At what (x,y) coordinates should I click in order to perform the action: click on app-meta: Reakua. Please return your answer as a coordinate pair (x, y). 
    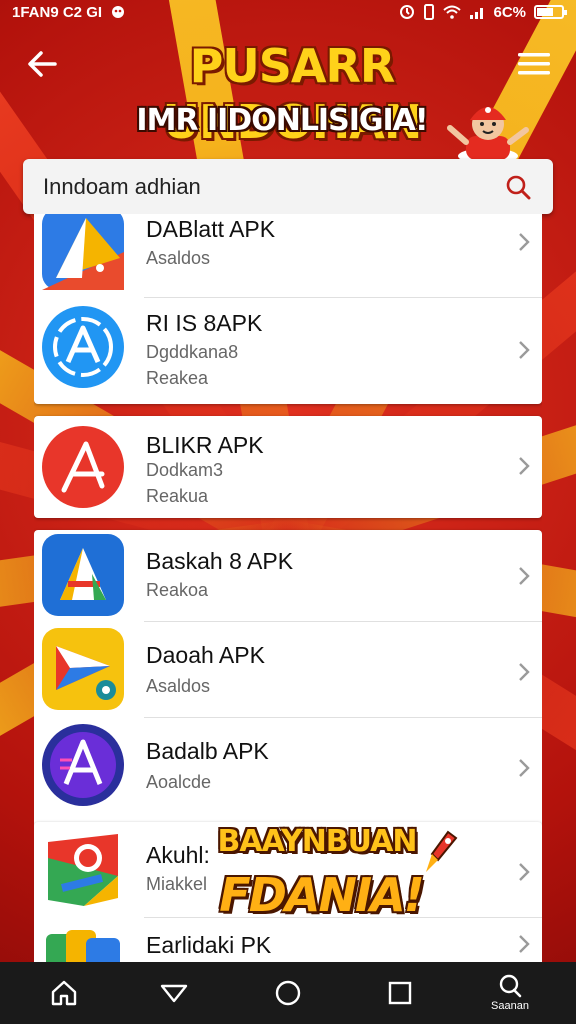
    Looking at the image, I should click on (177, 496).